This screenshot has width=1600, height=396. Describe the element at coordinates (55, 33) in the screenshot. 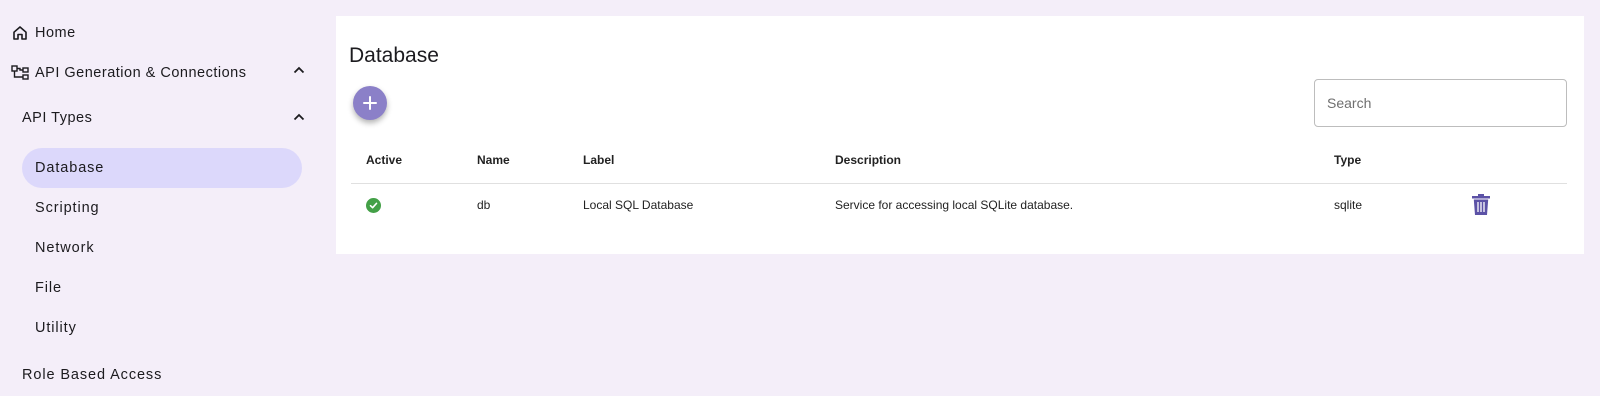

I see `sidebar-item-home-label: Home` at that location.